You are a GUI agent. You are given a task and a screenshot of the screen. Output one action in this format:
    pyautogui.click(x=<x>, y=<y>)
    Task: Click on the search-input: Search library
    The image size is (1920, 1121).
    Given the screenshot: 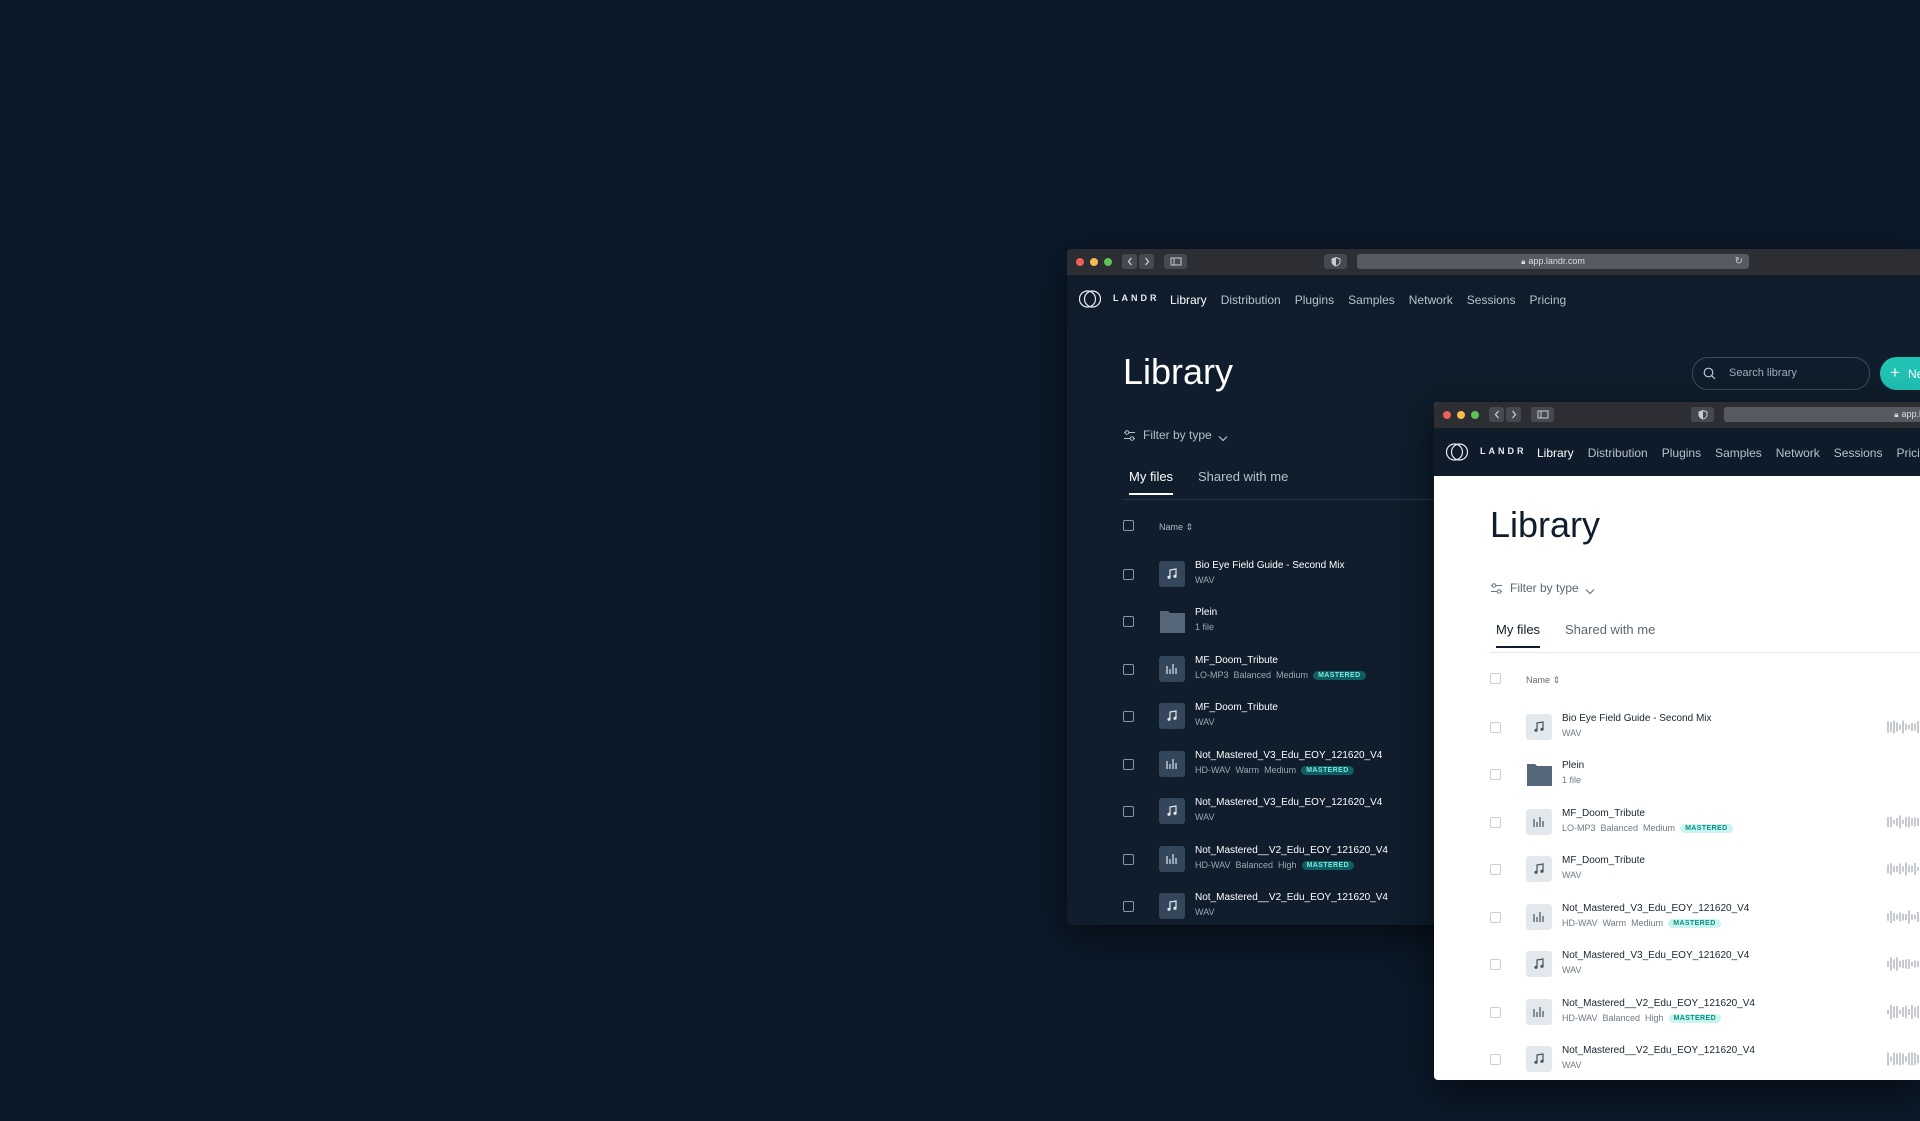 What is the action you would take?
    pyautogui.click(x=1781, y=373)
    